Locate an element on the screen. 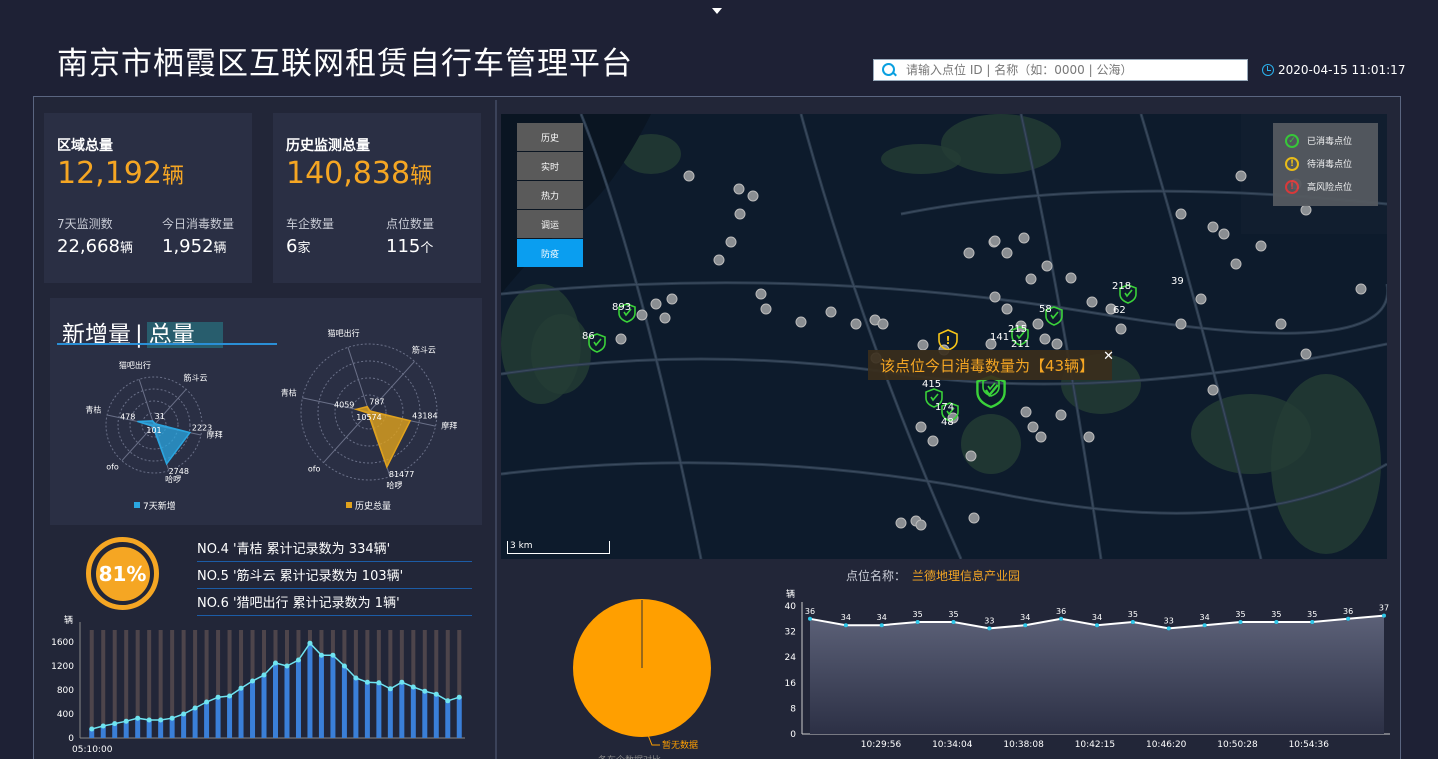  area-ytick: 32 is located at coordinates (790, 633).